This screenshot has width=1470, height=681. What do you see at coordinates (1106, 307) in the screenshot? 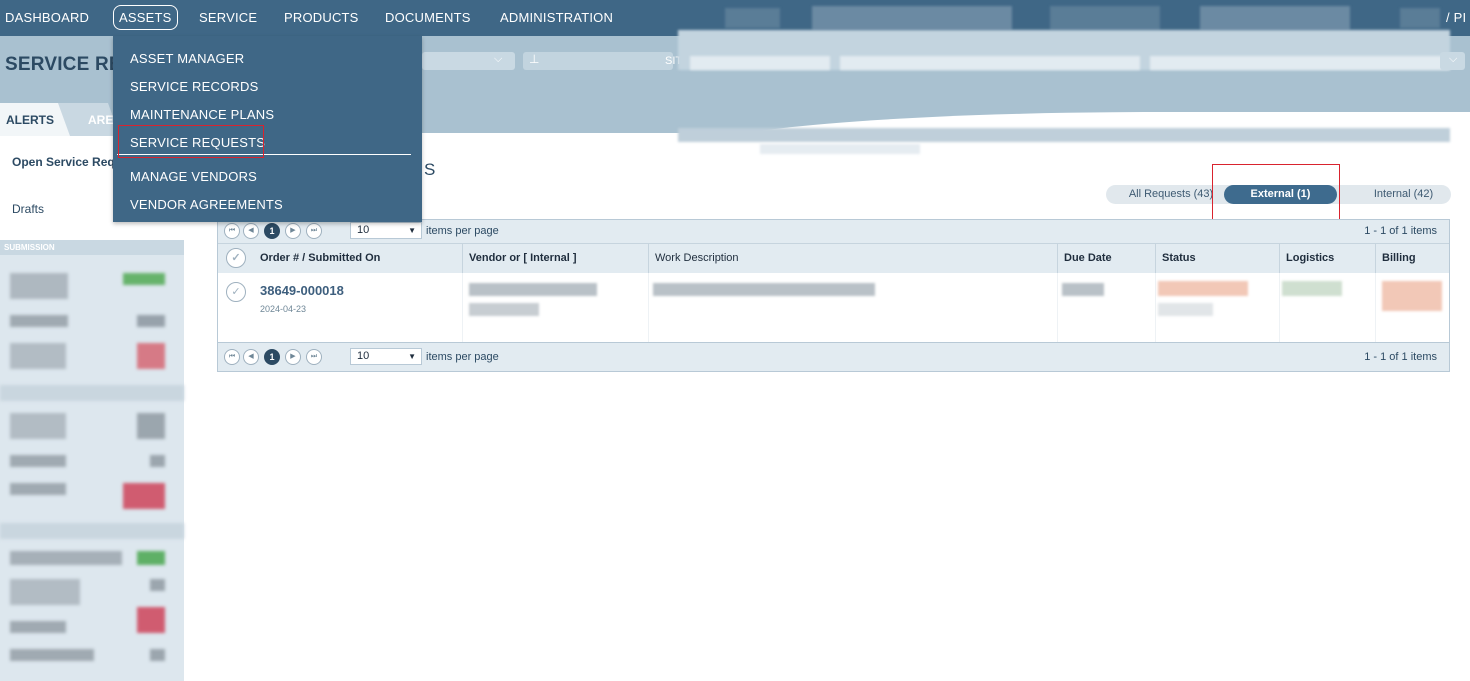
I see `due-date-cell` at bounding box center [1106, 307].